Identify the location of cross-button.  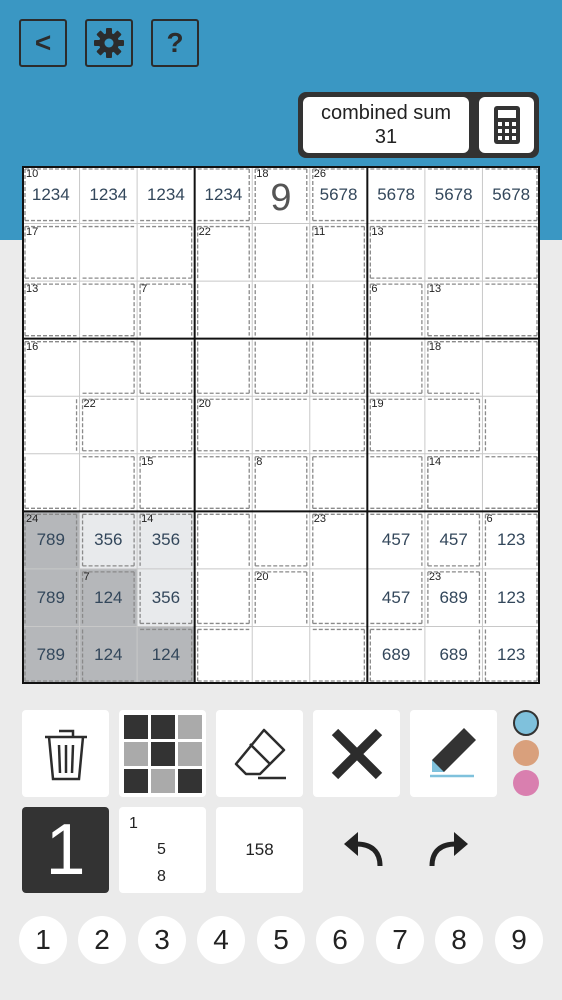
(356, 753).